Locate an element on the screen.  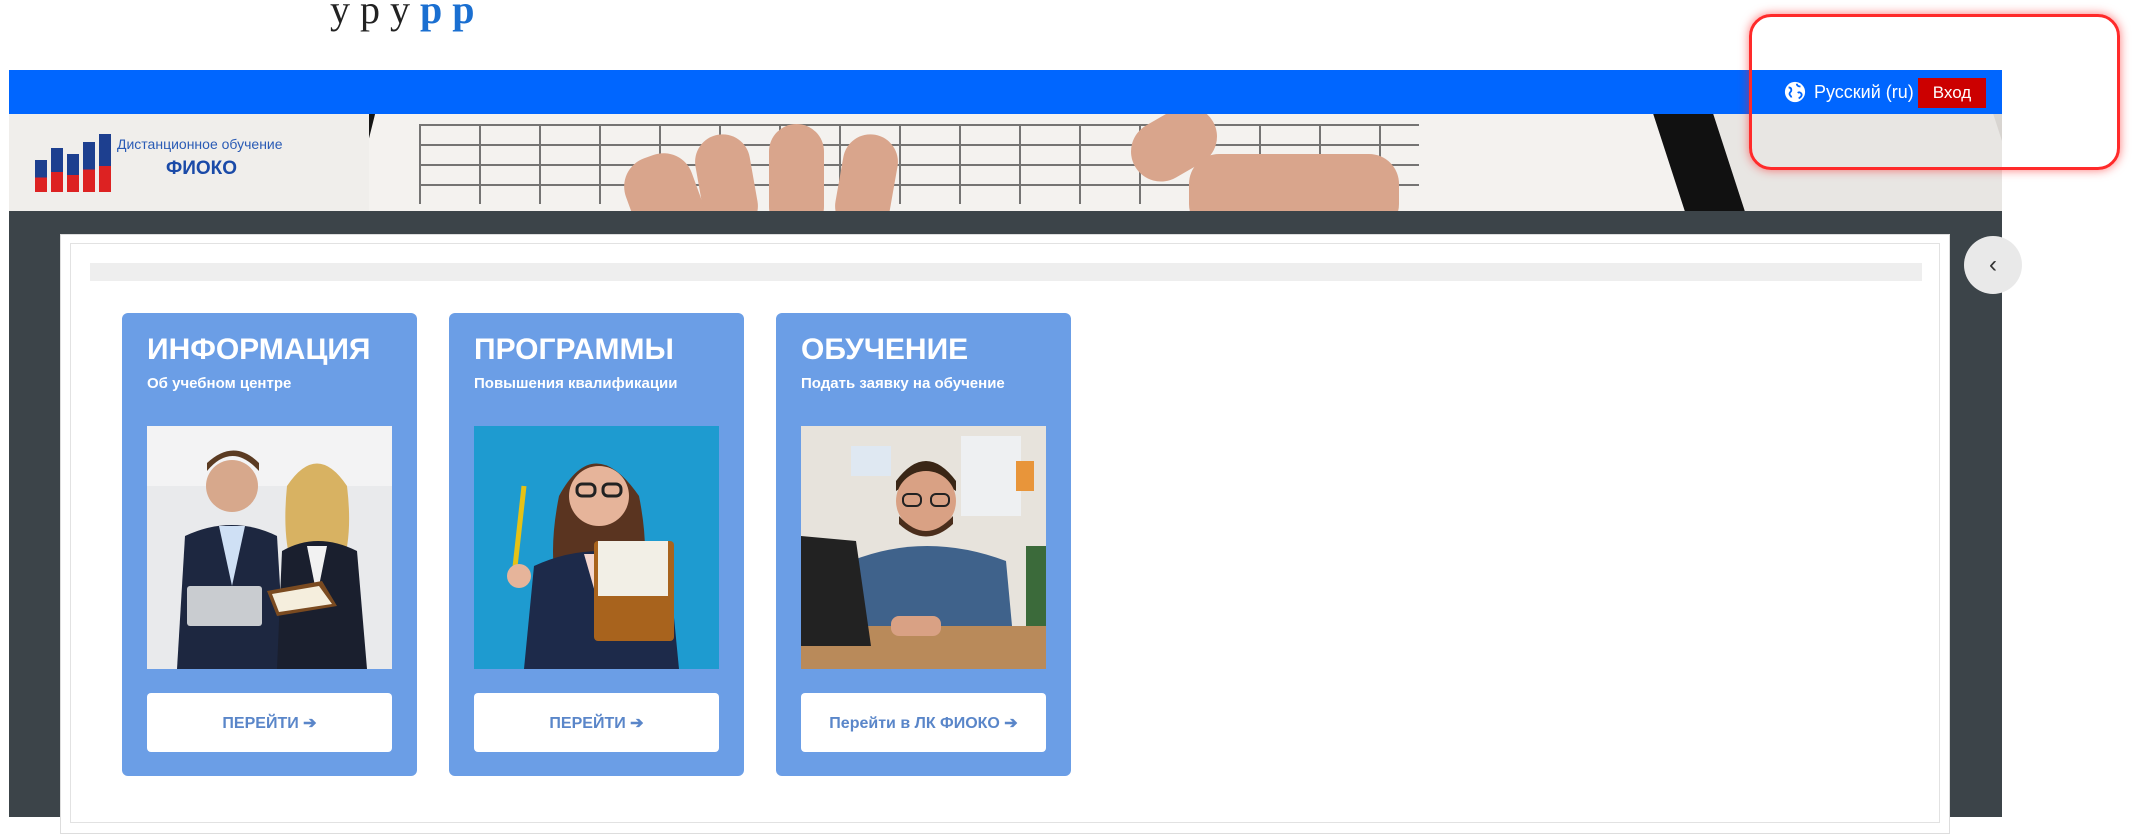
card-image-man-laptop is located at coordinates (923, 547).